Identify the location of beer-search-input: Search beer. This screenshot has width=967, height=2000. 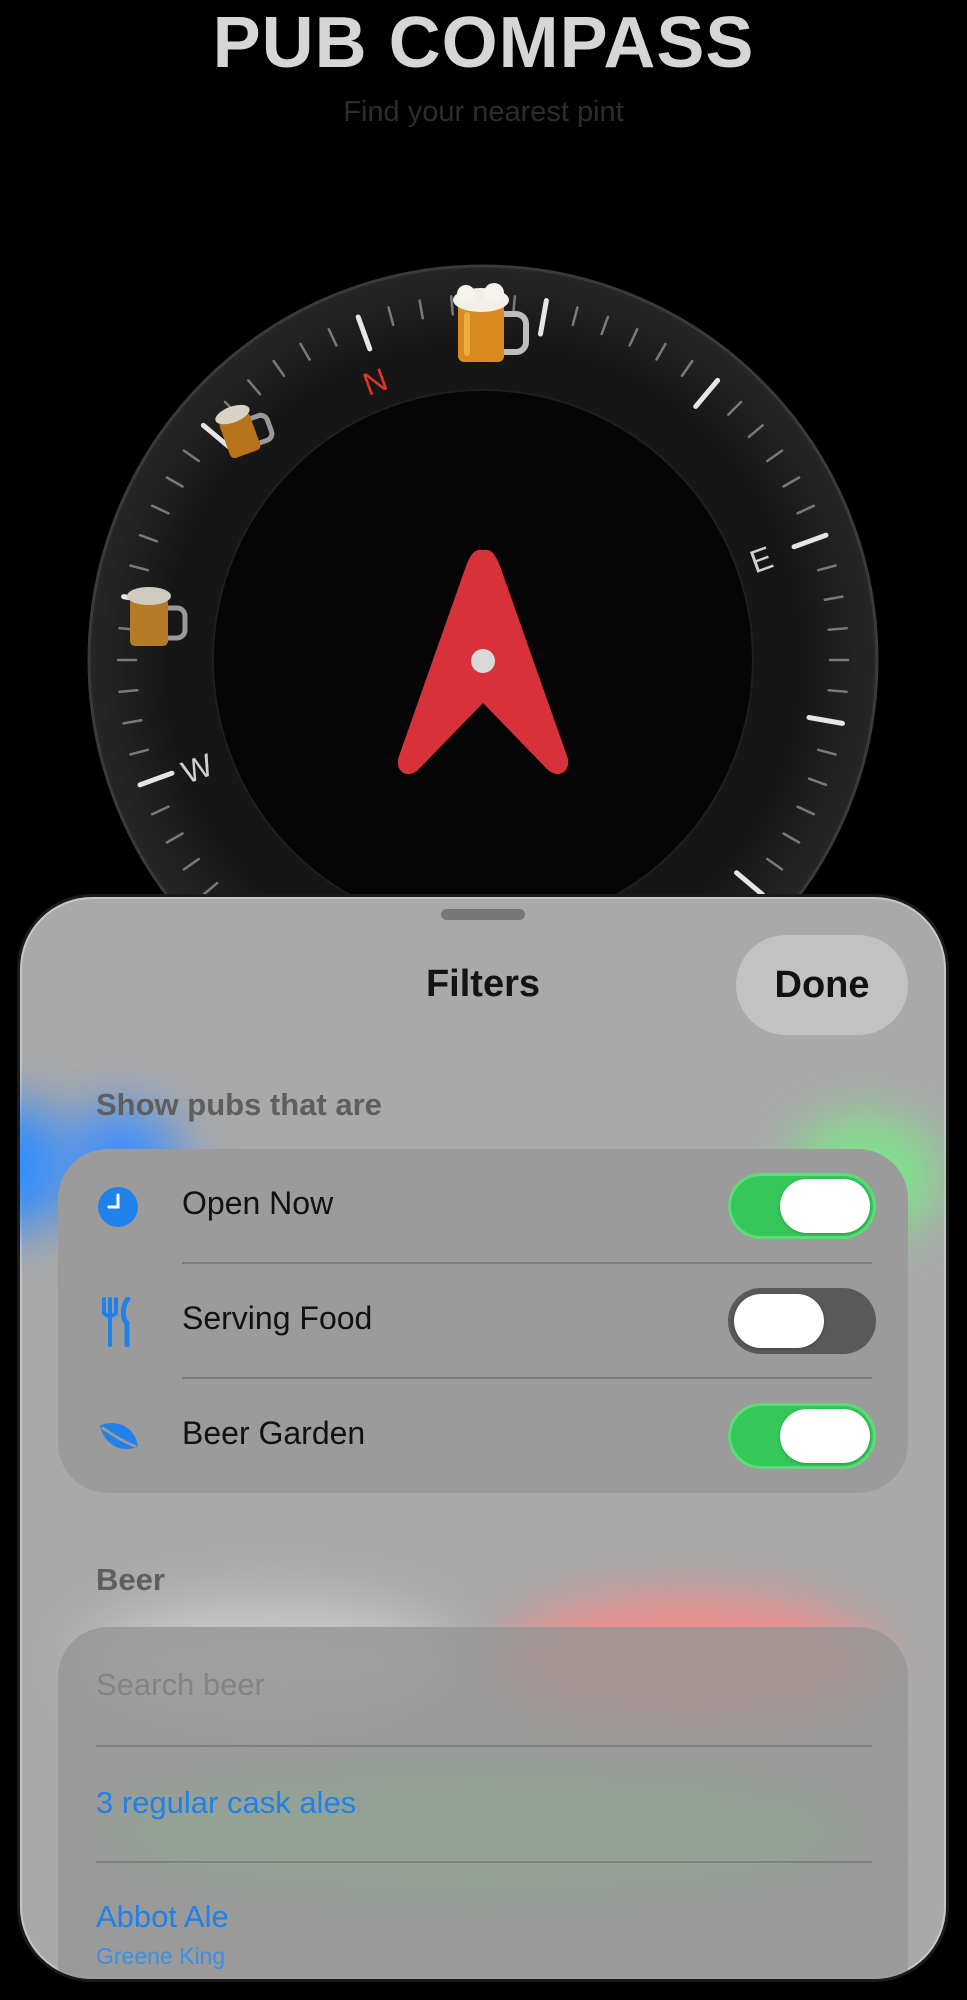
(180, 1685).